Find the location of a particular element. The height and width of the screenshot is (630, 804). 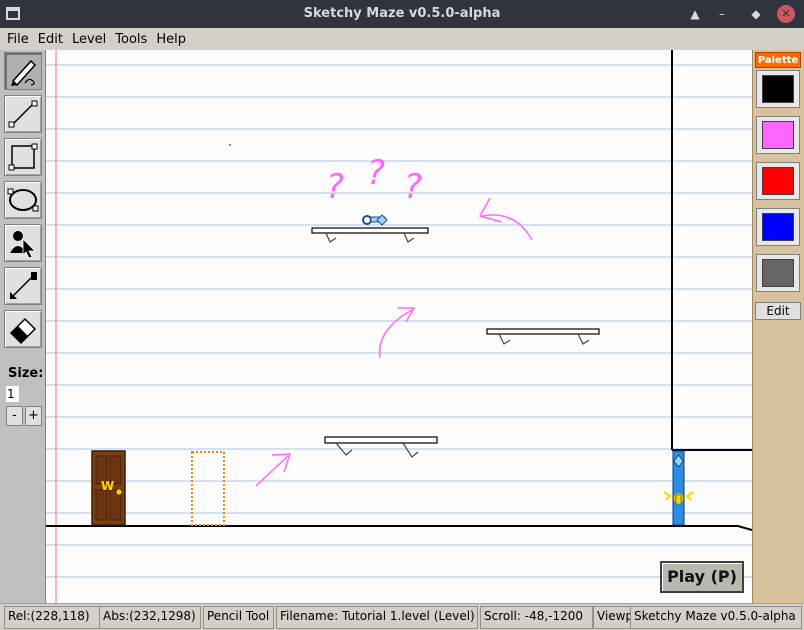

link-tool-button is located at coordinates (23, 286).